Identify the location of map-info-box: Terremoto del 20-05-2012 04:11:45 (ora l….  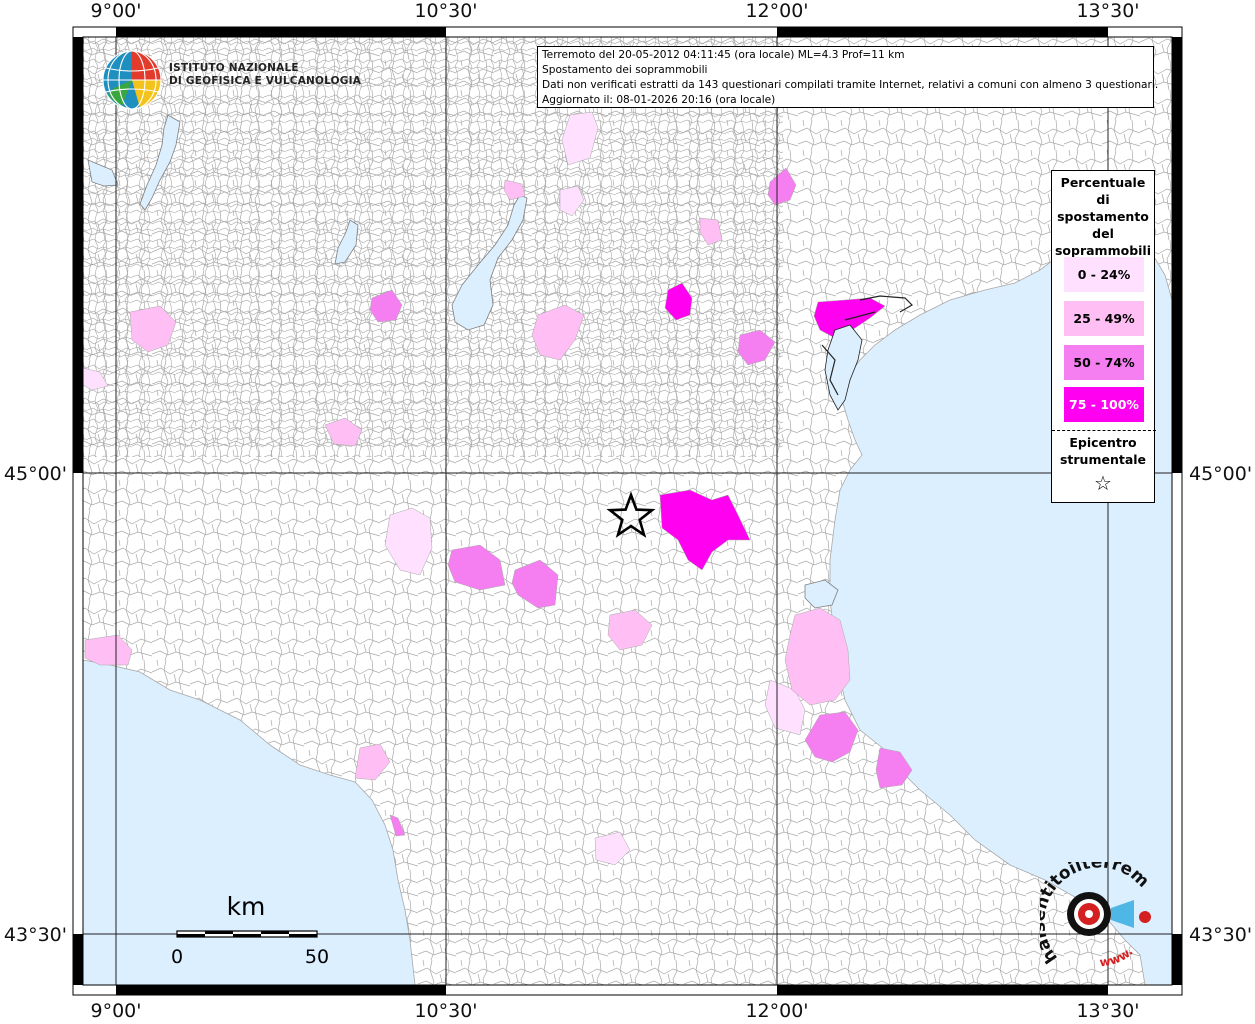
(848, 77).